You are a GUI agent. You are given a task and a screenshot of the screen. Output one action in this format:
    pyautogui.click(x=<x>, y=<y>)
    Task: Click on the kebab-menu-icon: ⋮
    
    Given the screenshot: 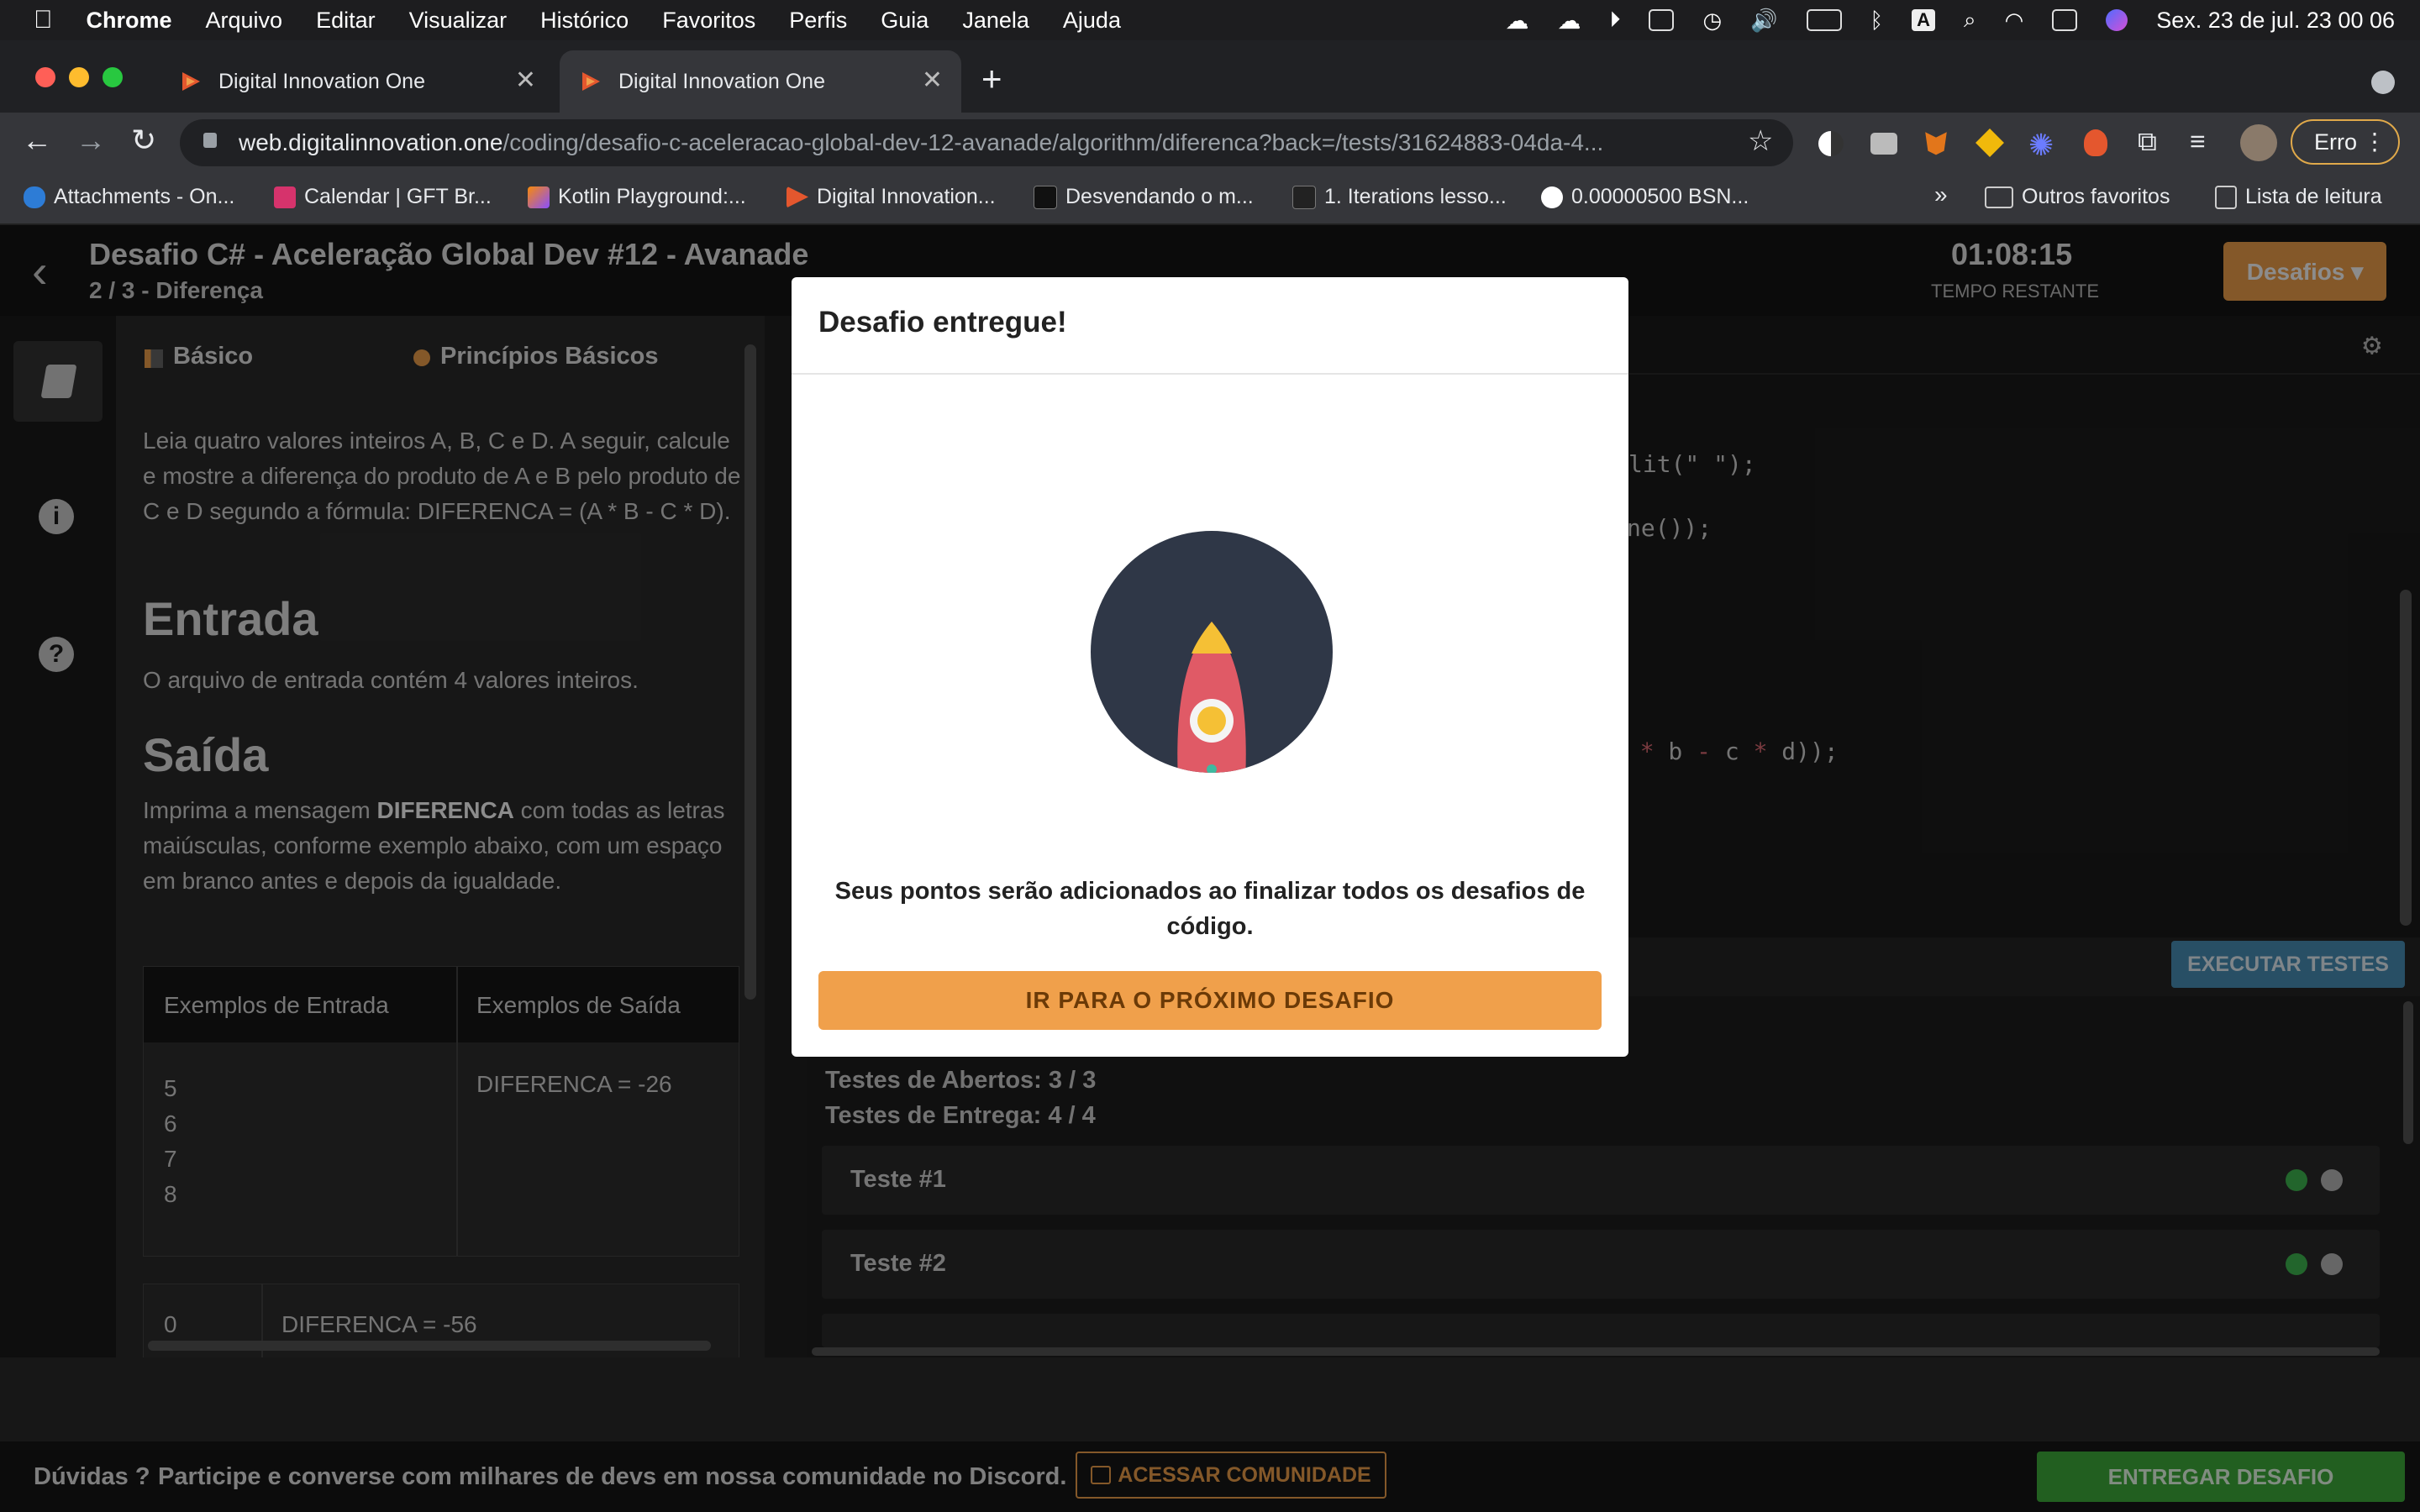 What is the action you would take?
    pyautogui.click(x=2374, y=142)
    